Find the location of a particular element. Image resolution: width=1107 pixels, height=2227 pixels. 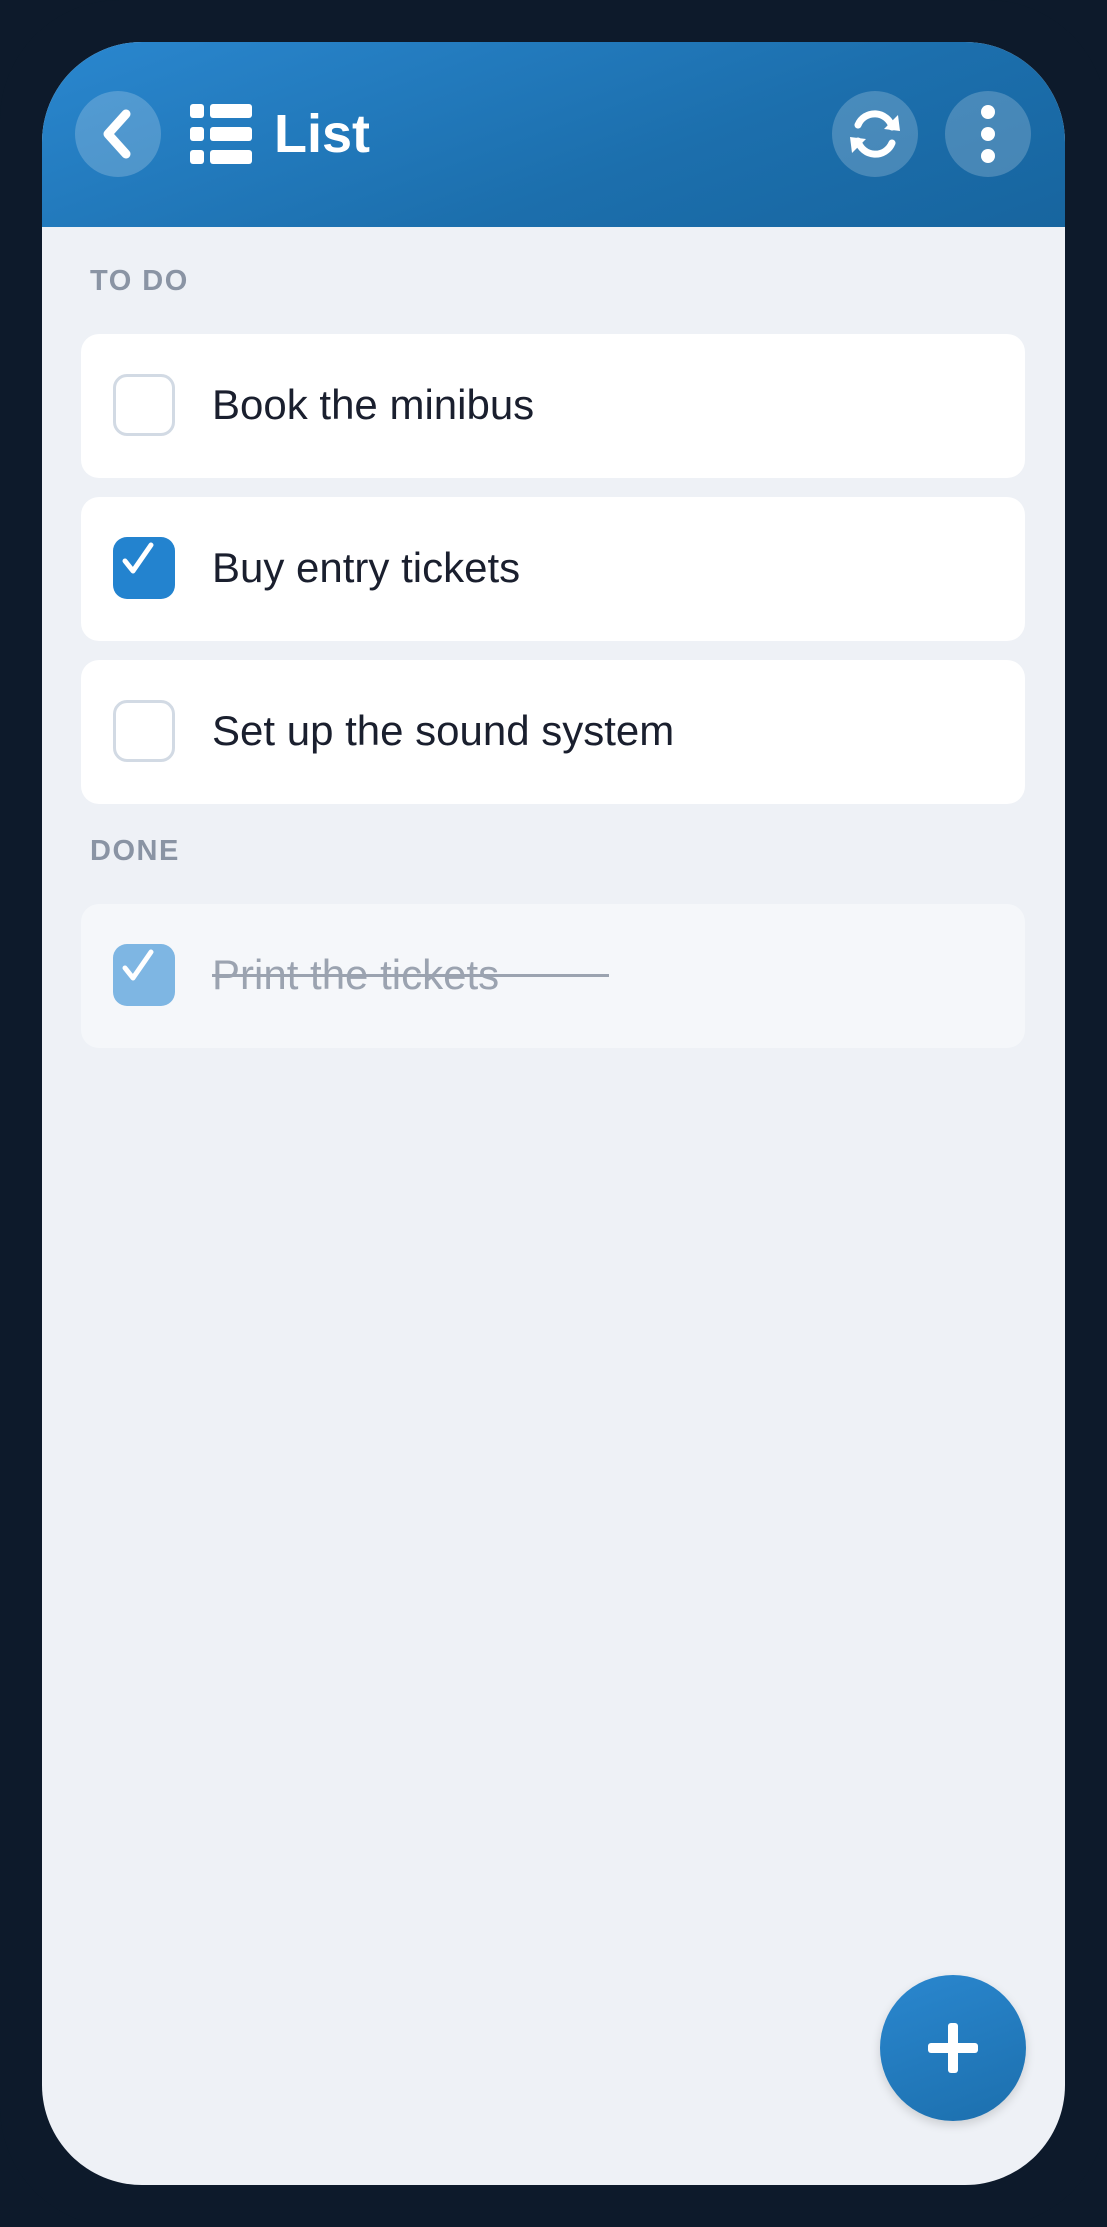

todo-section-label: TO DO is located at coordinates (139, 281).